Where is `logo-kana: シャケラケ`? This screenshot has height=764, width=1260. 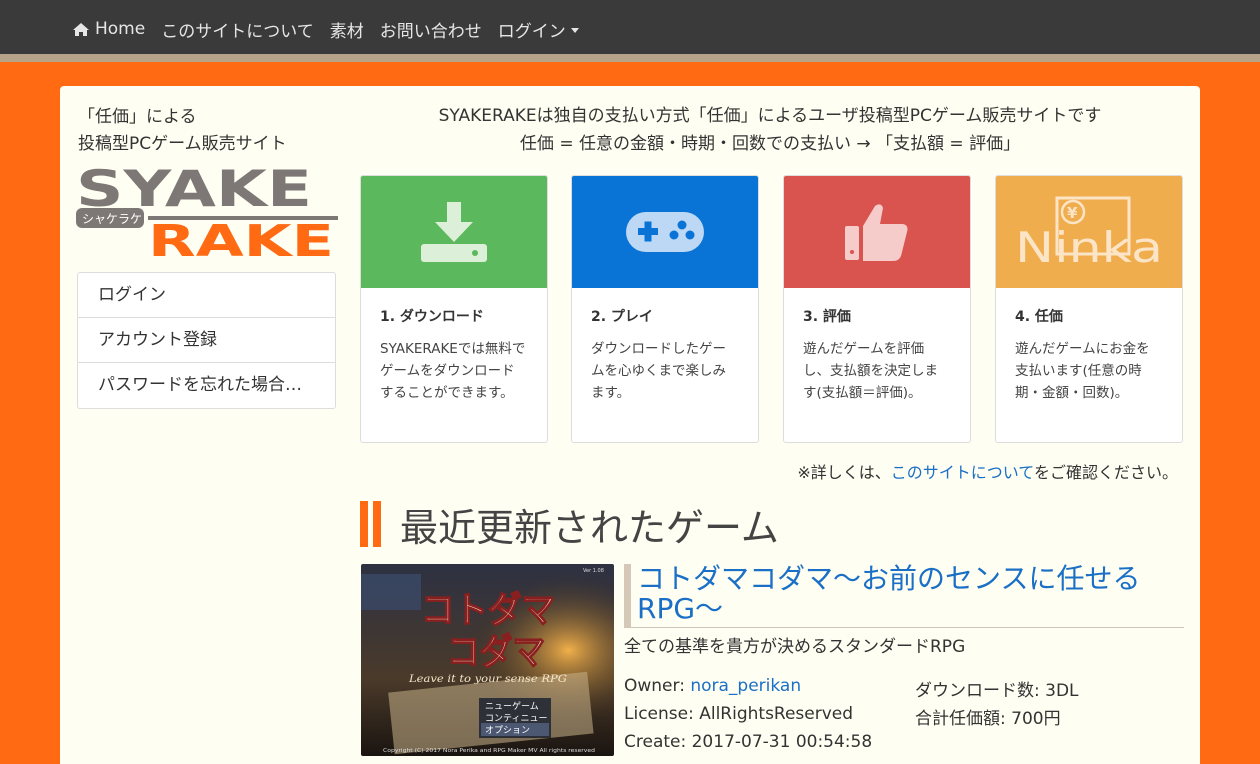 logo-kana: シャケラケ is located at coordinates (112, 219).